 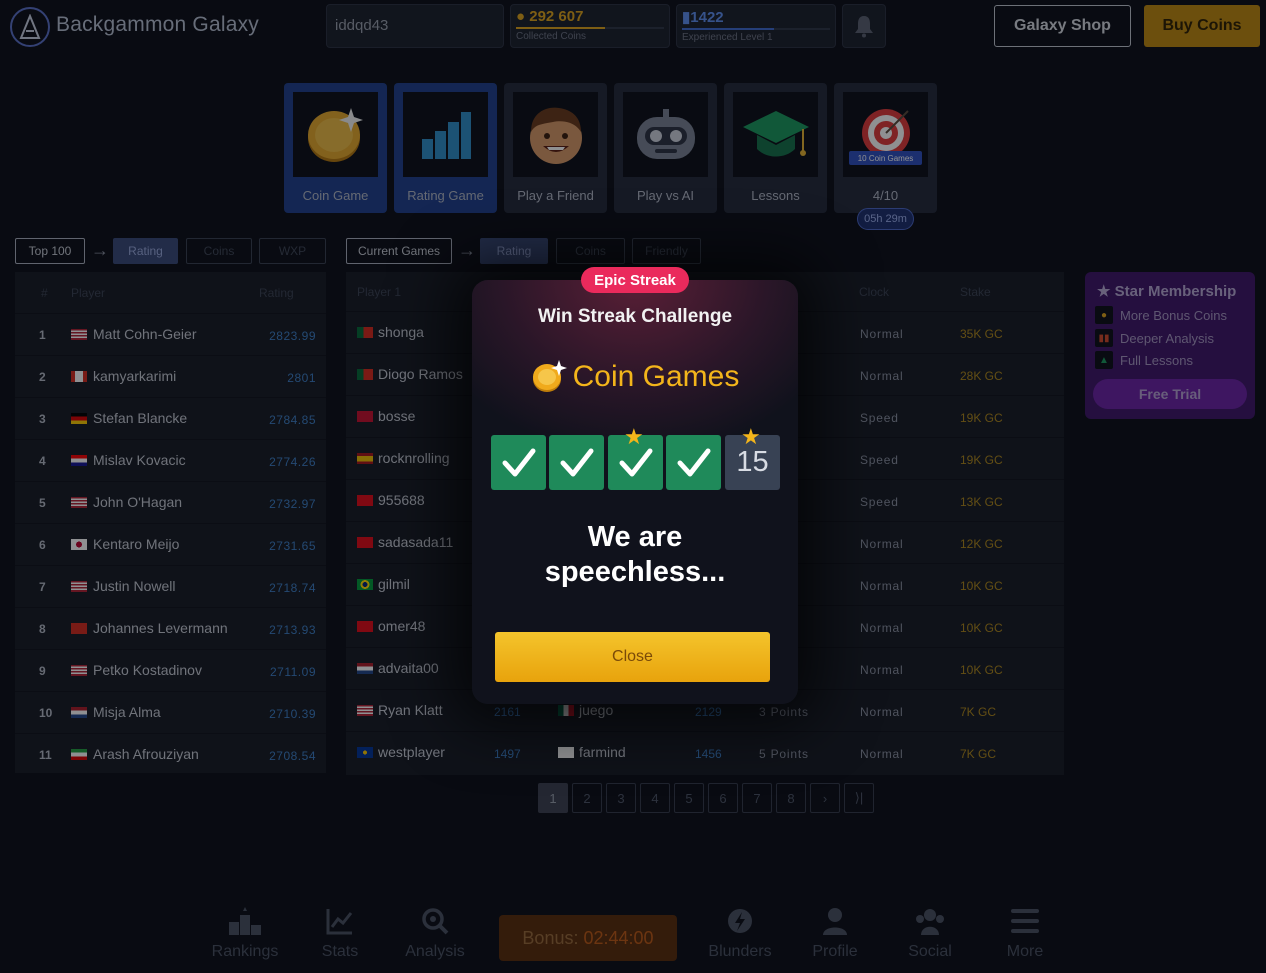 What do you see at coordinates (635, 316) in the screenshot?
I see `modal-title: Win Streak Challenge` at bounding box center [635, 316].